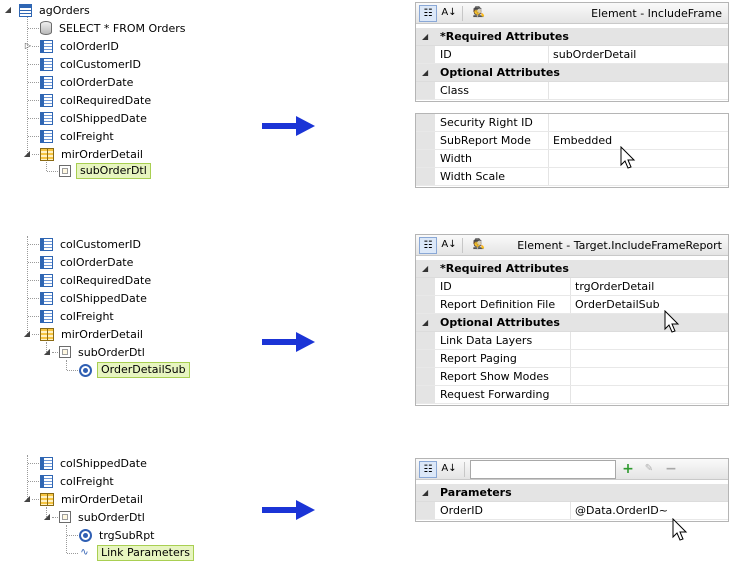 Image resolution: width=730 pixels, height=583 pixels. I want to click on tree-node-target: trgSubRpt, so click(118, 535).